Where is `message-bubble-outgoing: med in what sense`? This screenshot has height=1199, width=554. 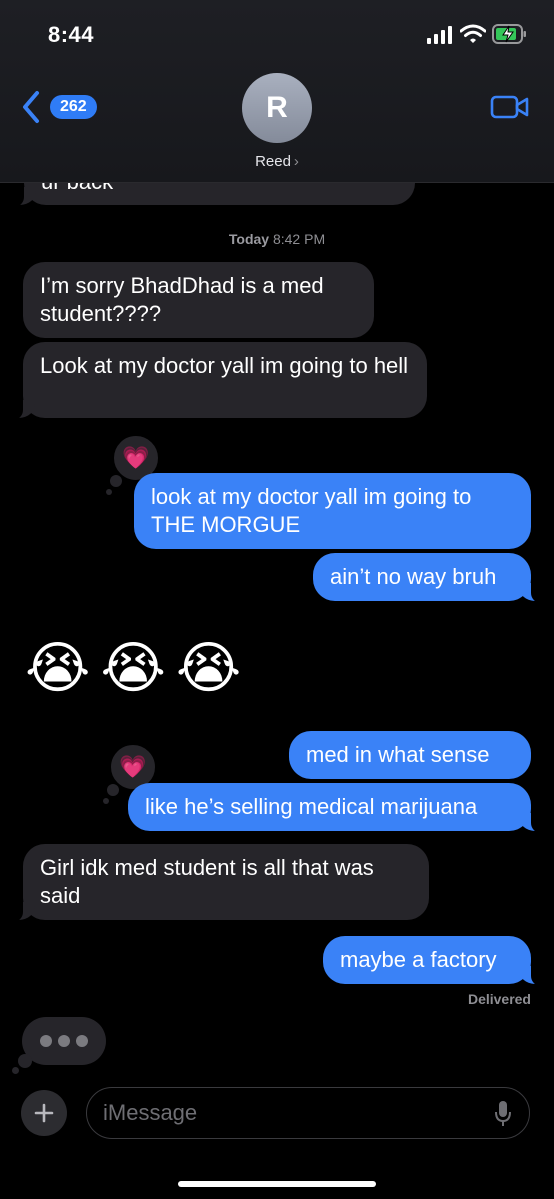 message-bubble-outgoing: med in what sense is located at coordinates (410, 755).